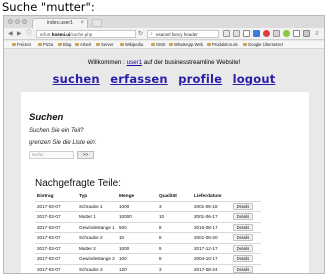 This screenshot has height=274, width=329. I want to click on table-row: 2017-03-07 Schraube 2 10 8 2001-06-20 Details, so click(148, 237).